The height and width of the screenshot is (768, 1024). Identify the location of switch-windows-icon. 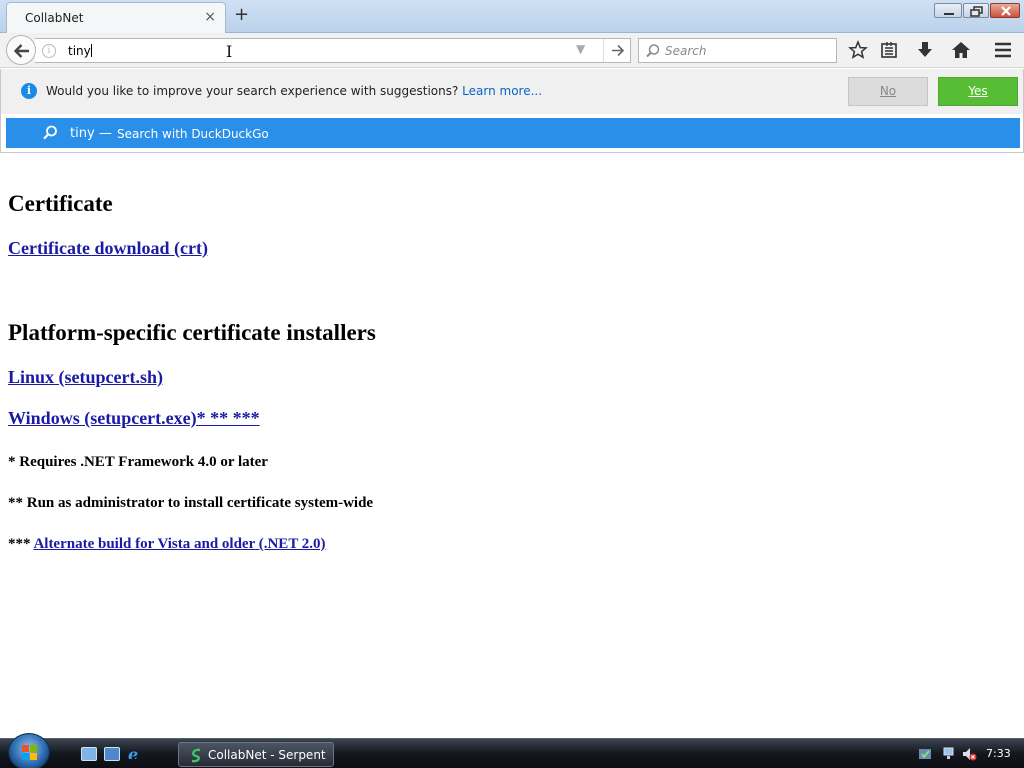
(112, 754).